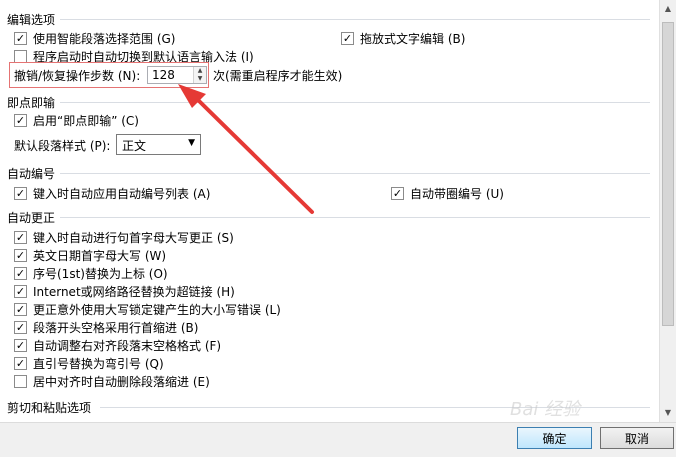 The image size is (676, 457). I want to click on undo-note-row: 次(需重启程序才能生效), so click(277, 75).